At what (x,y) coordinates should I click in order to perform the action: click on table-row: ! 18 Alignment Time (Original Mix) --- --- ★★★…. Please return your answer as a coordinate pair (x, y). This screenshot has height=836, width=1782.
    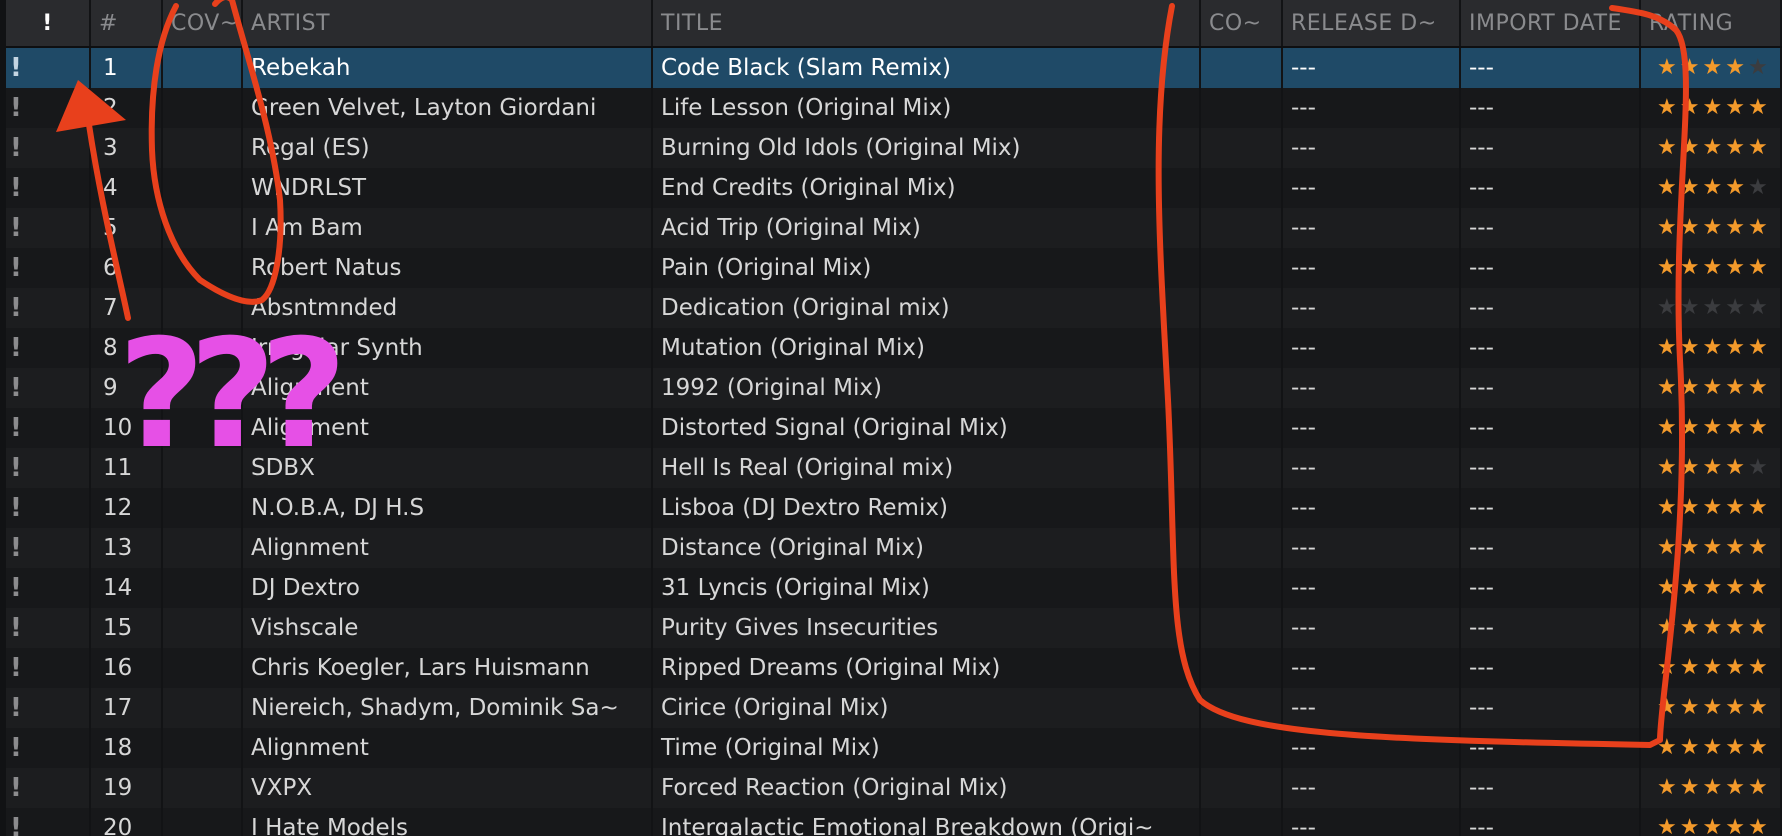
    Looking at the image, I should click on (894, 748).